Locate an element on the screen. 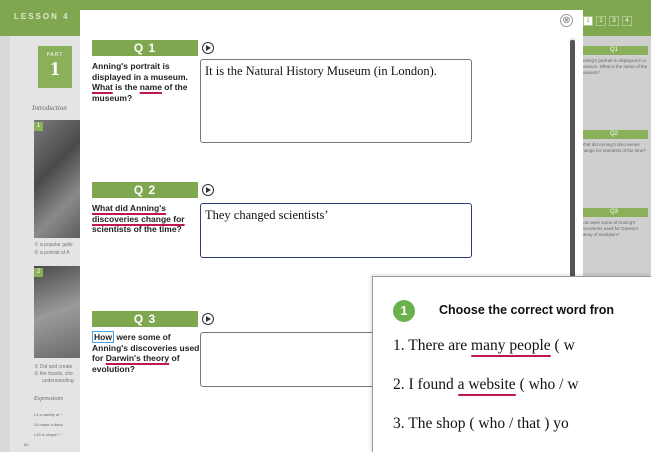  part-badge: PART 1 is located at coordinates (55, 67).